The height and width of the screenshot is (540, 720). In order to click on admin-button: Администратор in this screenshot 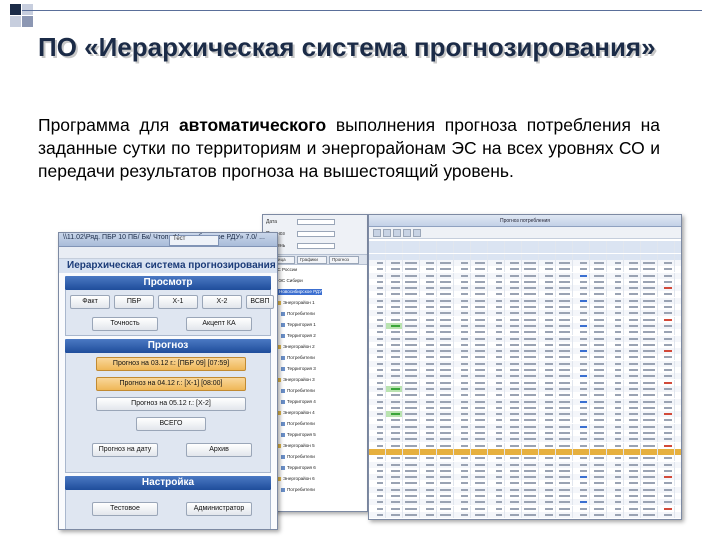, I will do `click(219, 509)`.